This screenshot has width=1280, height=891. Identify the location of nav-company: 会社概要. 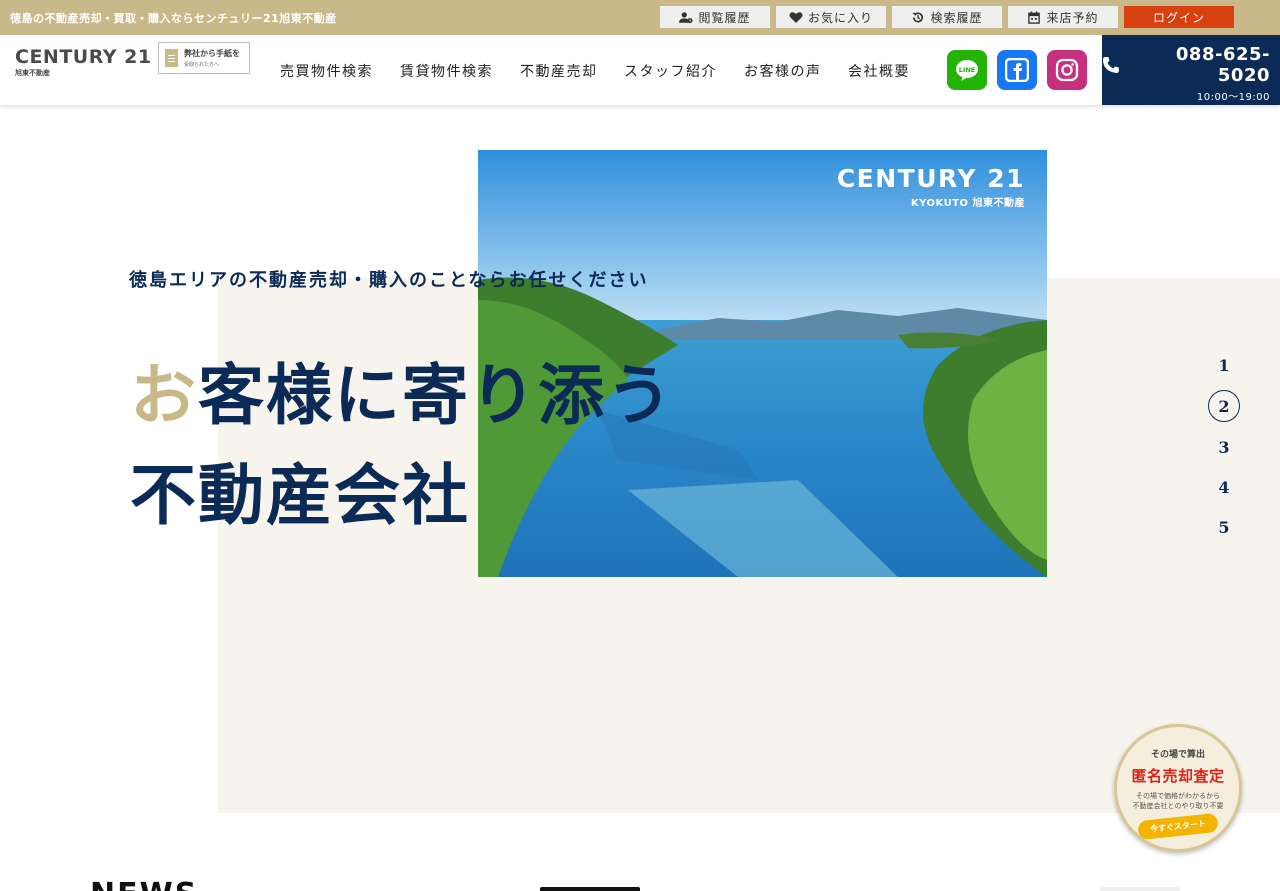
(879, 70).